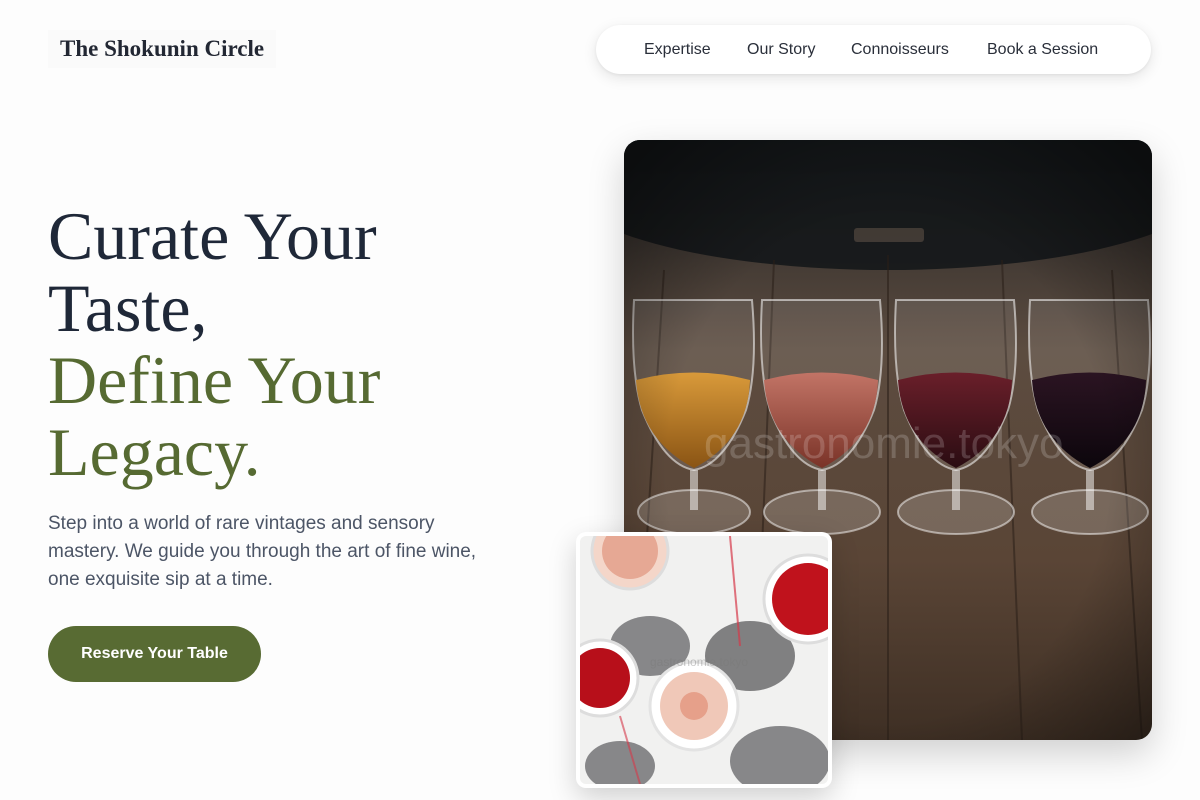 This screenshot has height=800, width=1200. Describe the element at coordinates (900, 49) in the screenshot. I see `nav-link-connoisseurs: Connoisseurs` at that location.